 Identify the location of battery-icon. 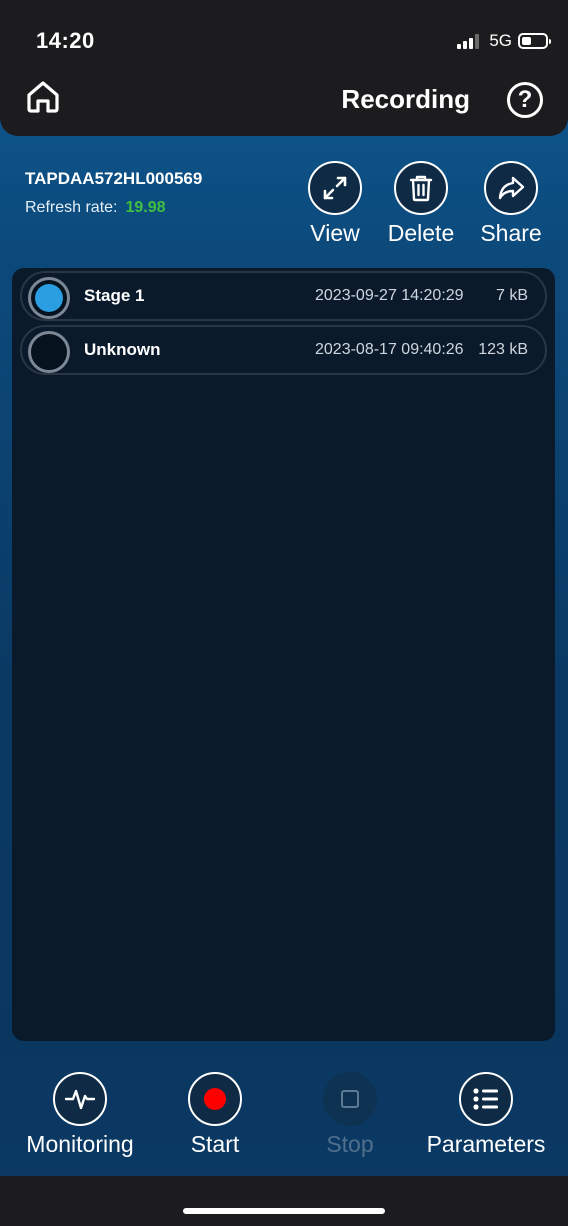
(534, 41).